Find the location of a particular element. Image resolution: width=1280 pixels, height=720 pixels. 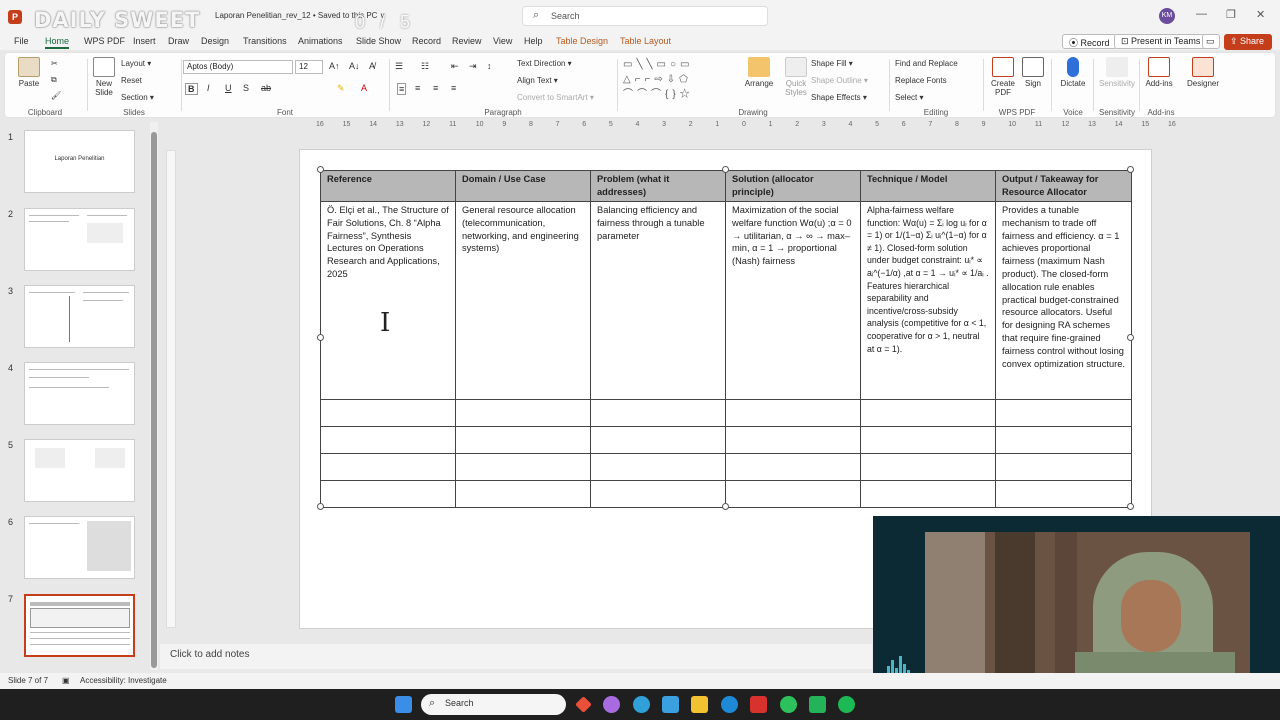

text-direction-button: Text Direction ▾ is located at coordinates (544, 63).